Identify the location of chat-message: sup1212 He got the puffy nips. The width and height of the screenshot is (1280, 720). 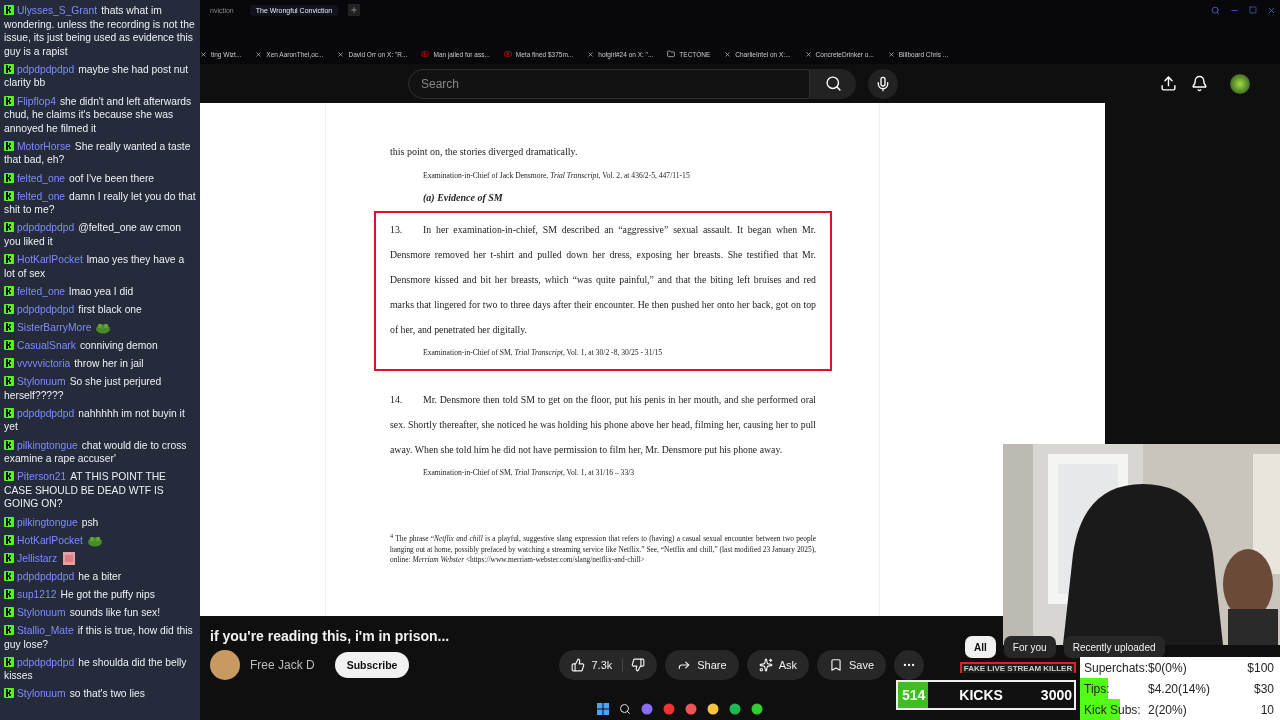
(100, 594).